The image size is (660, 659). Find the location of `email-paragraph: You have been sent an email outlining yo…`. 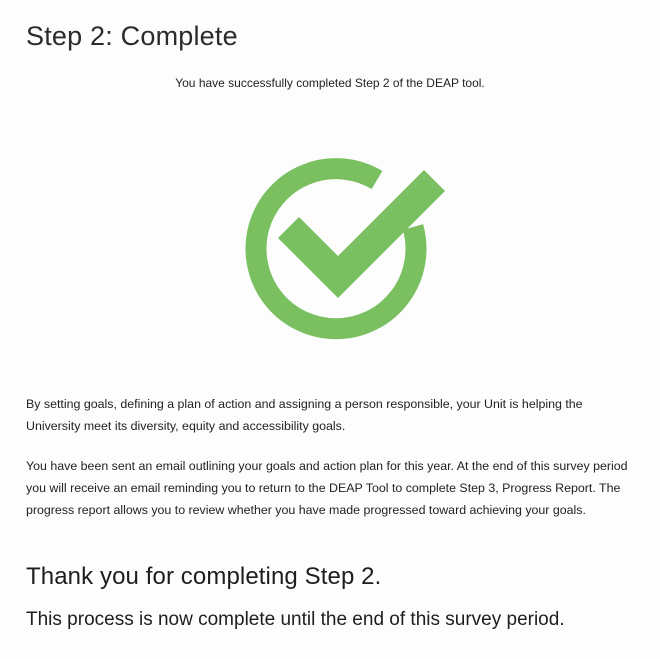

email-paragraph: You have been sent an email outlining yo… is located at coordinates (327, 488).